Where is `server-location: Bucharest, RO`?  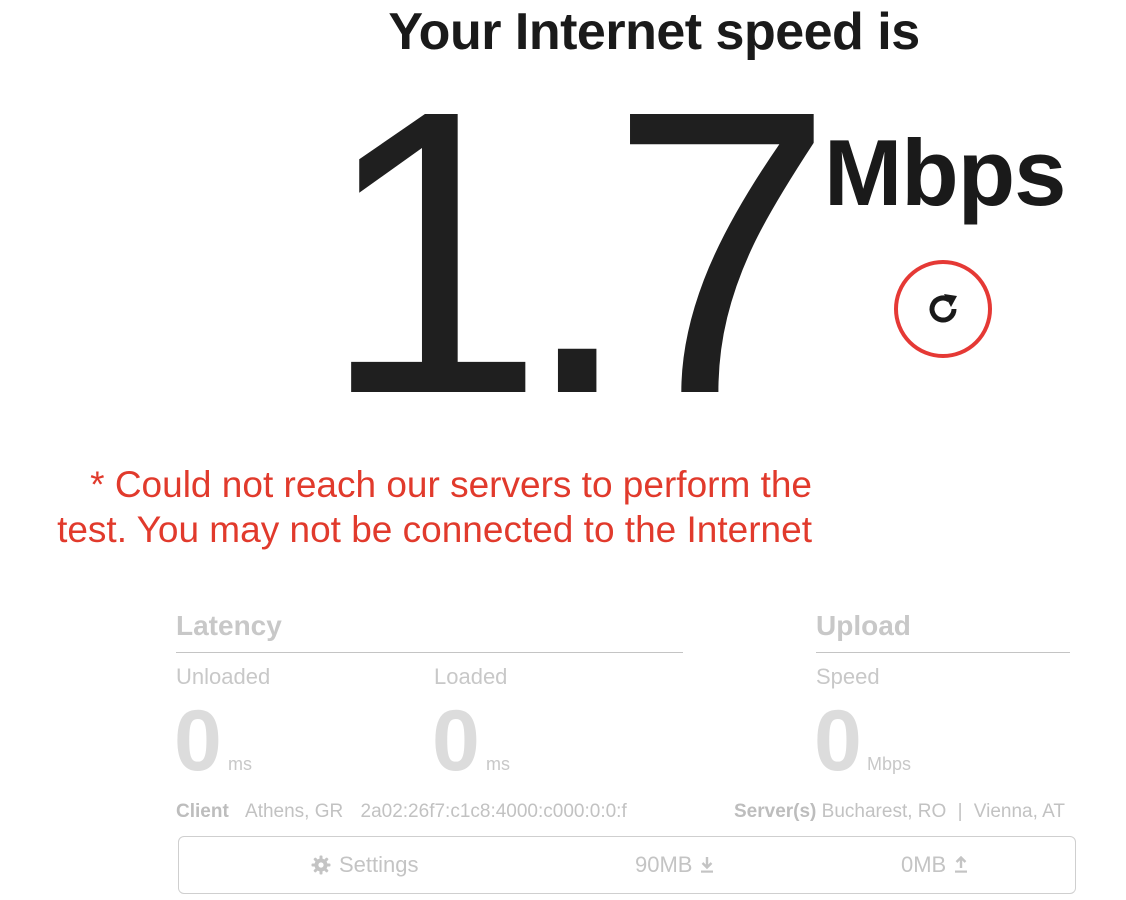 server-location: Bucharest, RO is located at coordinates (884, 811).